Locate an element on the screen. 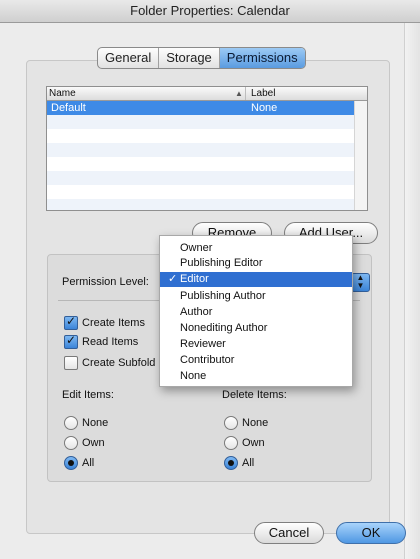 This screenshot has height=559, width=420. row-name-cell: Default is located at coordinates (68, 108).